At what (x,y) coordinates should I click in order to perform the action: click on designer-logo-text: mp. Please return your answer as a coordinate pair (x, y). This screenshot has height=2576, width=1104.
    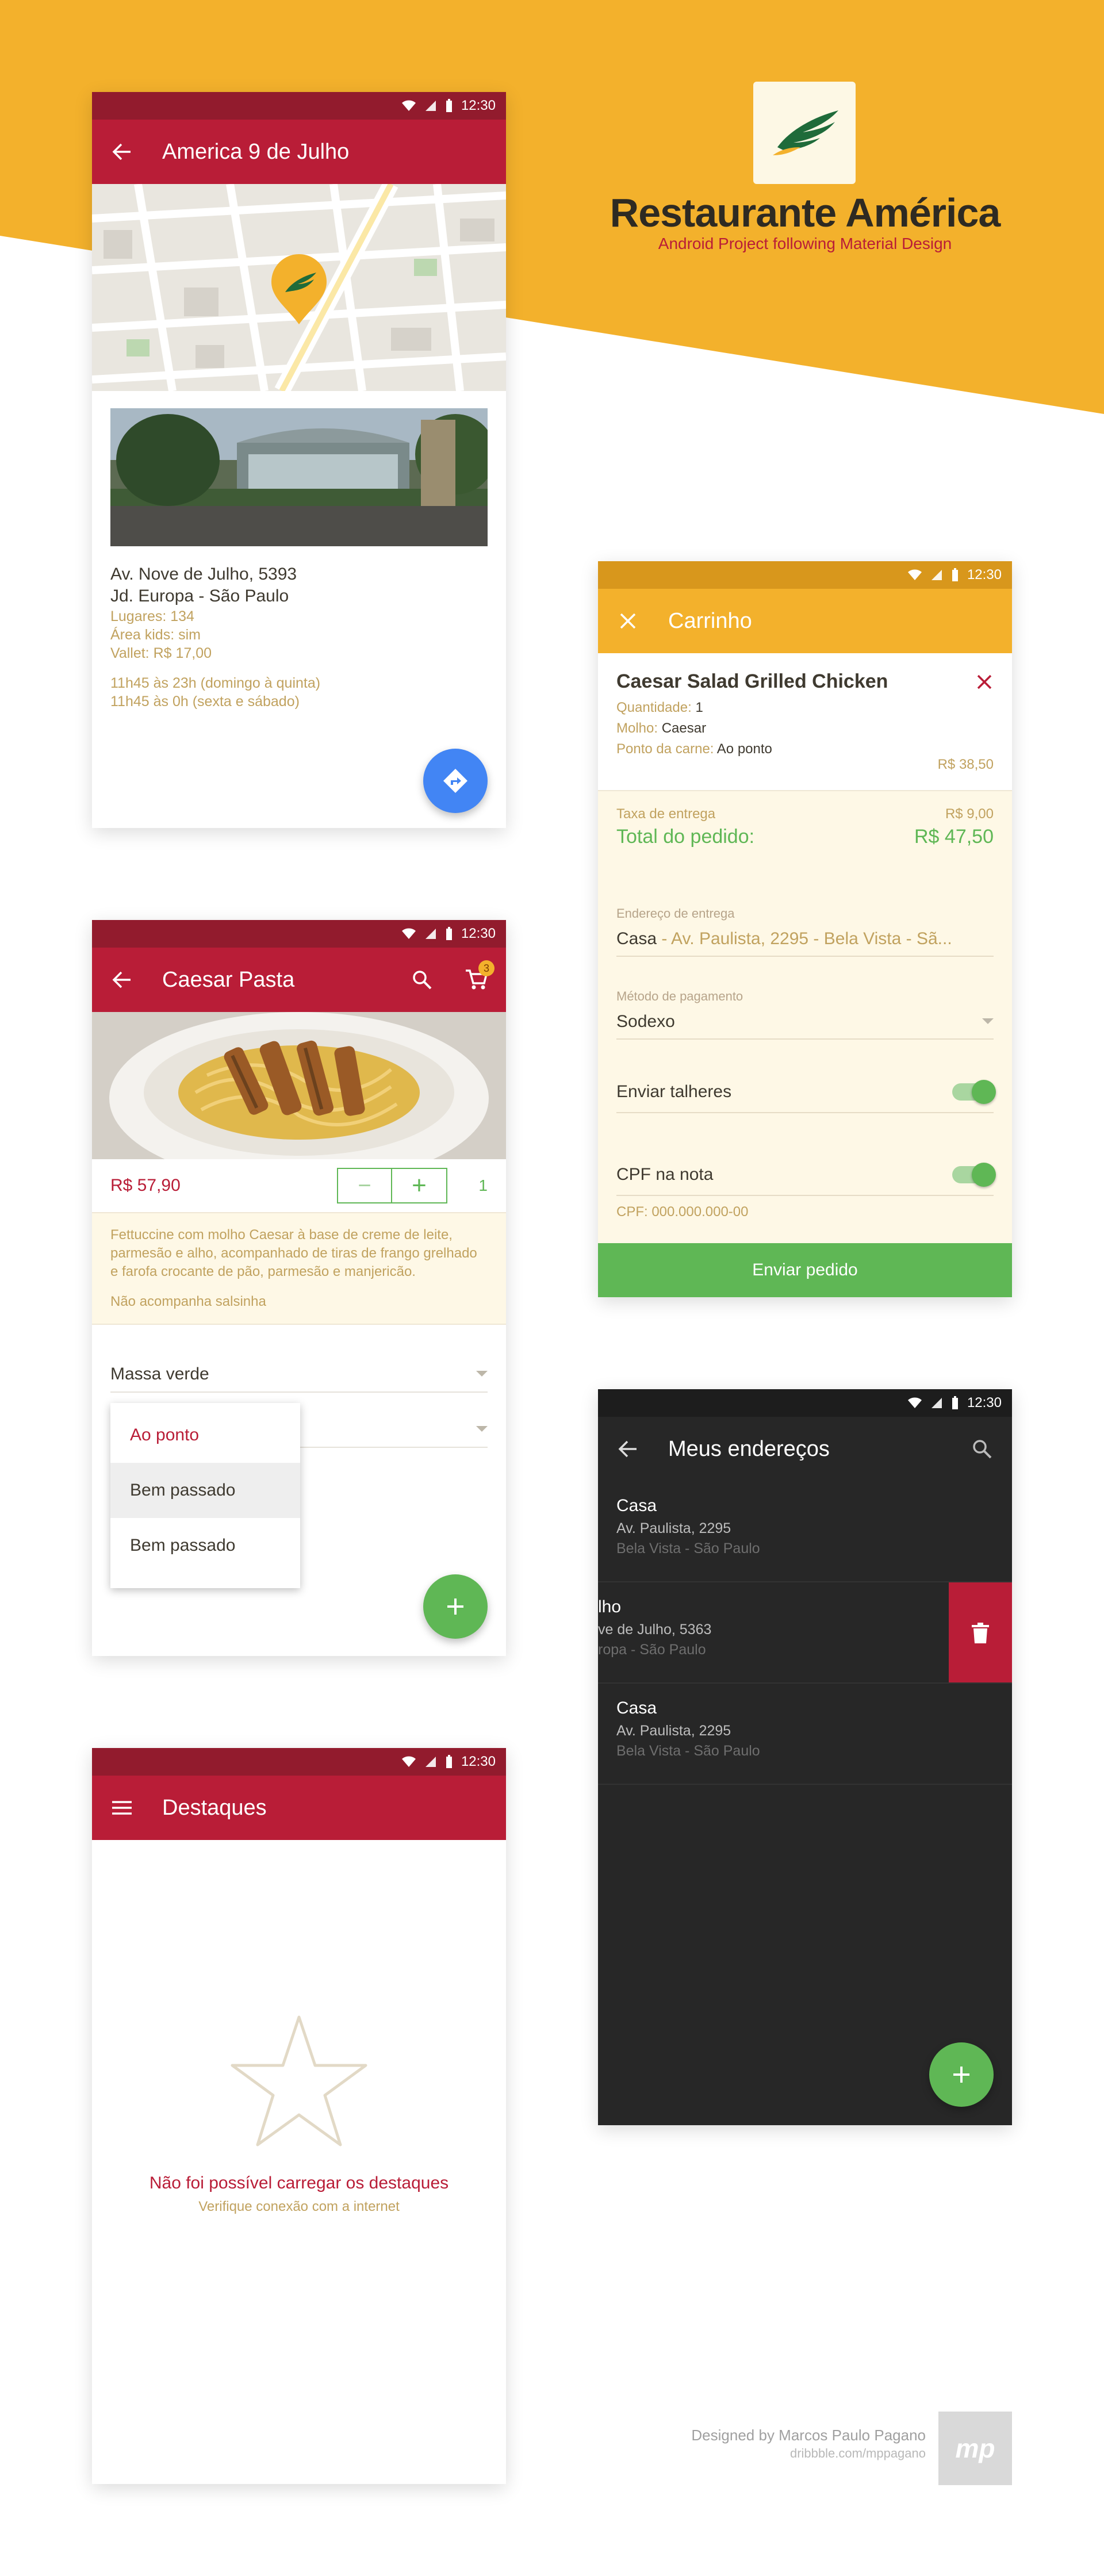
    Looking at the image, I should click on (975, 2448).